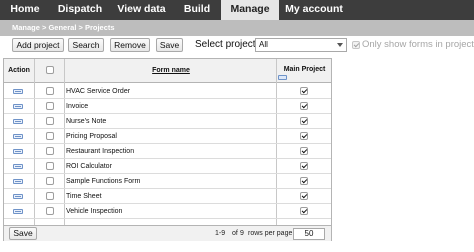 Image resolution: width=474 pixels, height=252 pixels. Describe the element at coordinates (301, 45) in the screenshot. I see `project-select: All` at that location.